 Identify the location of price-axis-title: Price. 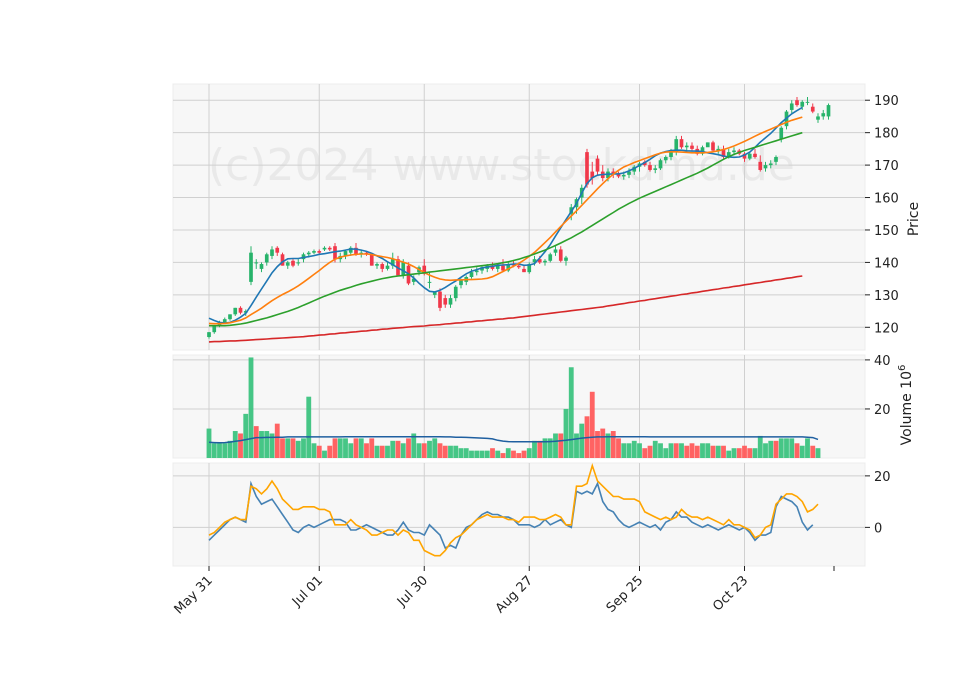
(914, 219).